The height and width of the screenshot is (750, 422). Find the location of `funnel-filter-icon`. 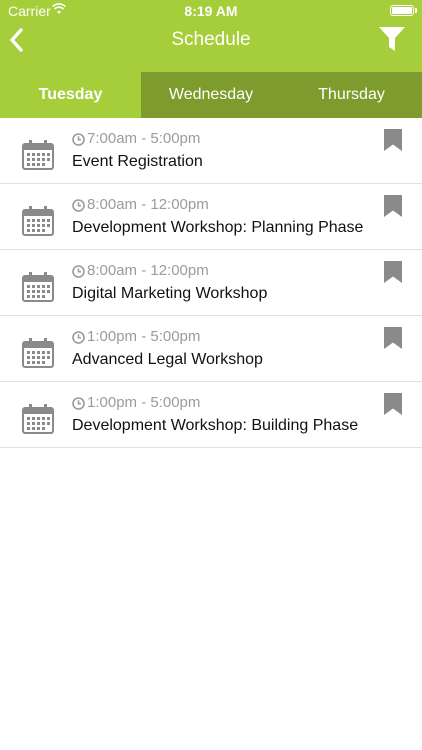

funnel-filter-icon is located at coordinates (392, 39).